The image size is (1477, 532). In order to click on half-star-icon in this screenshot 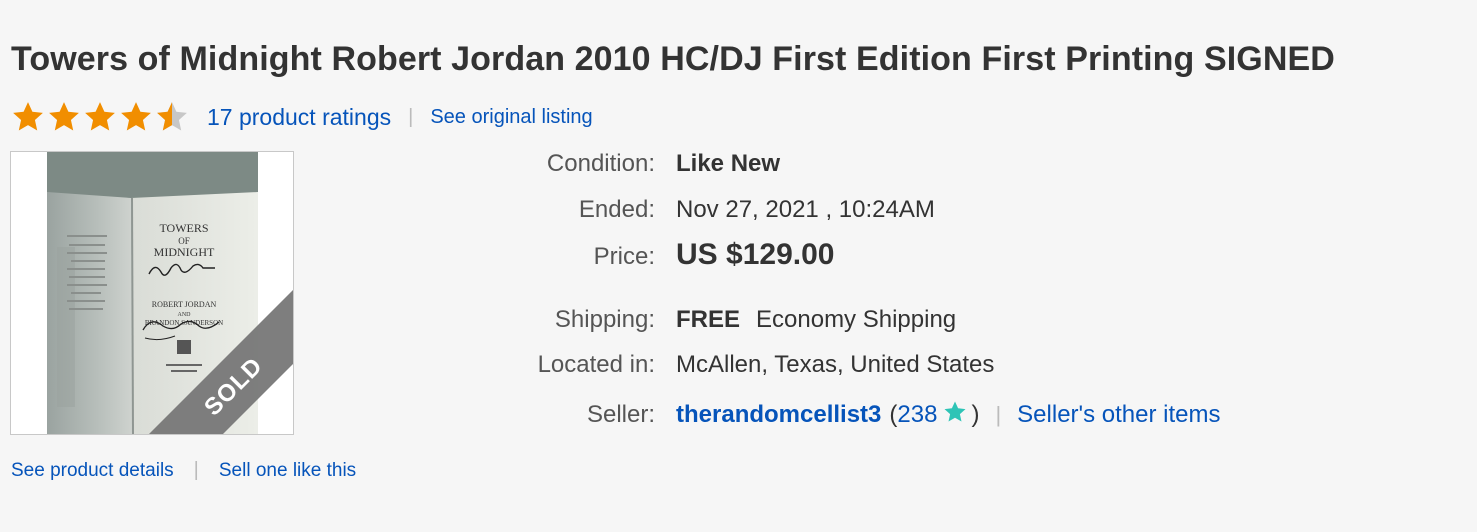, I will do `click(172, 116)`.